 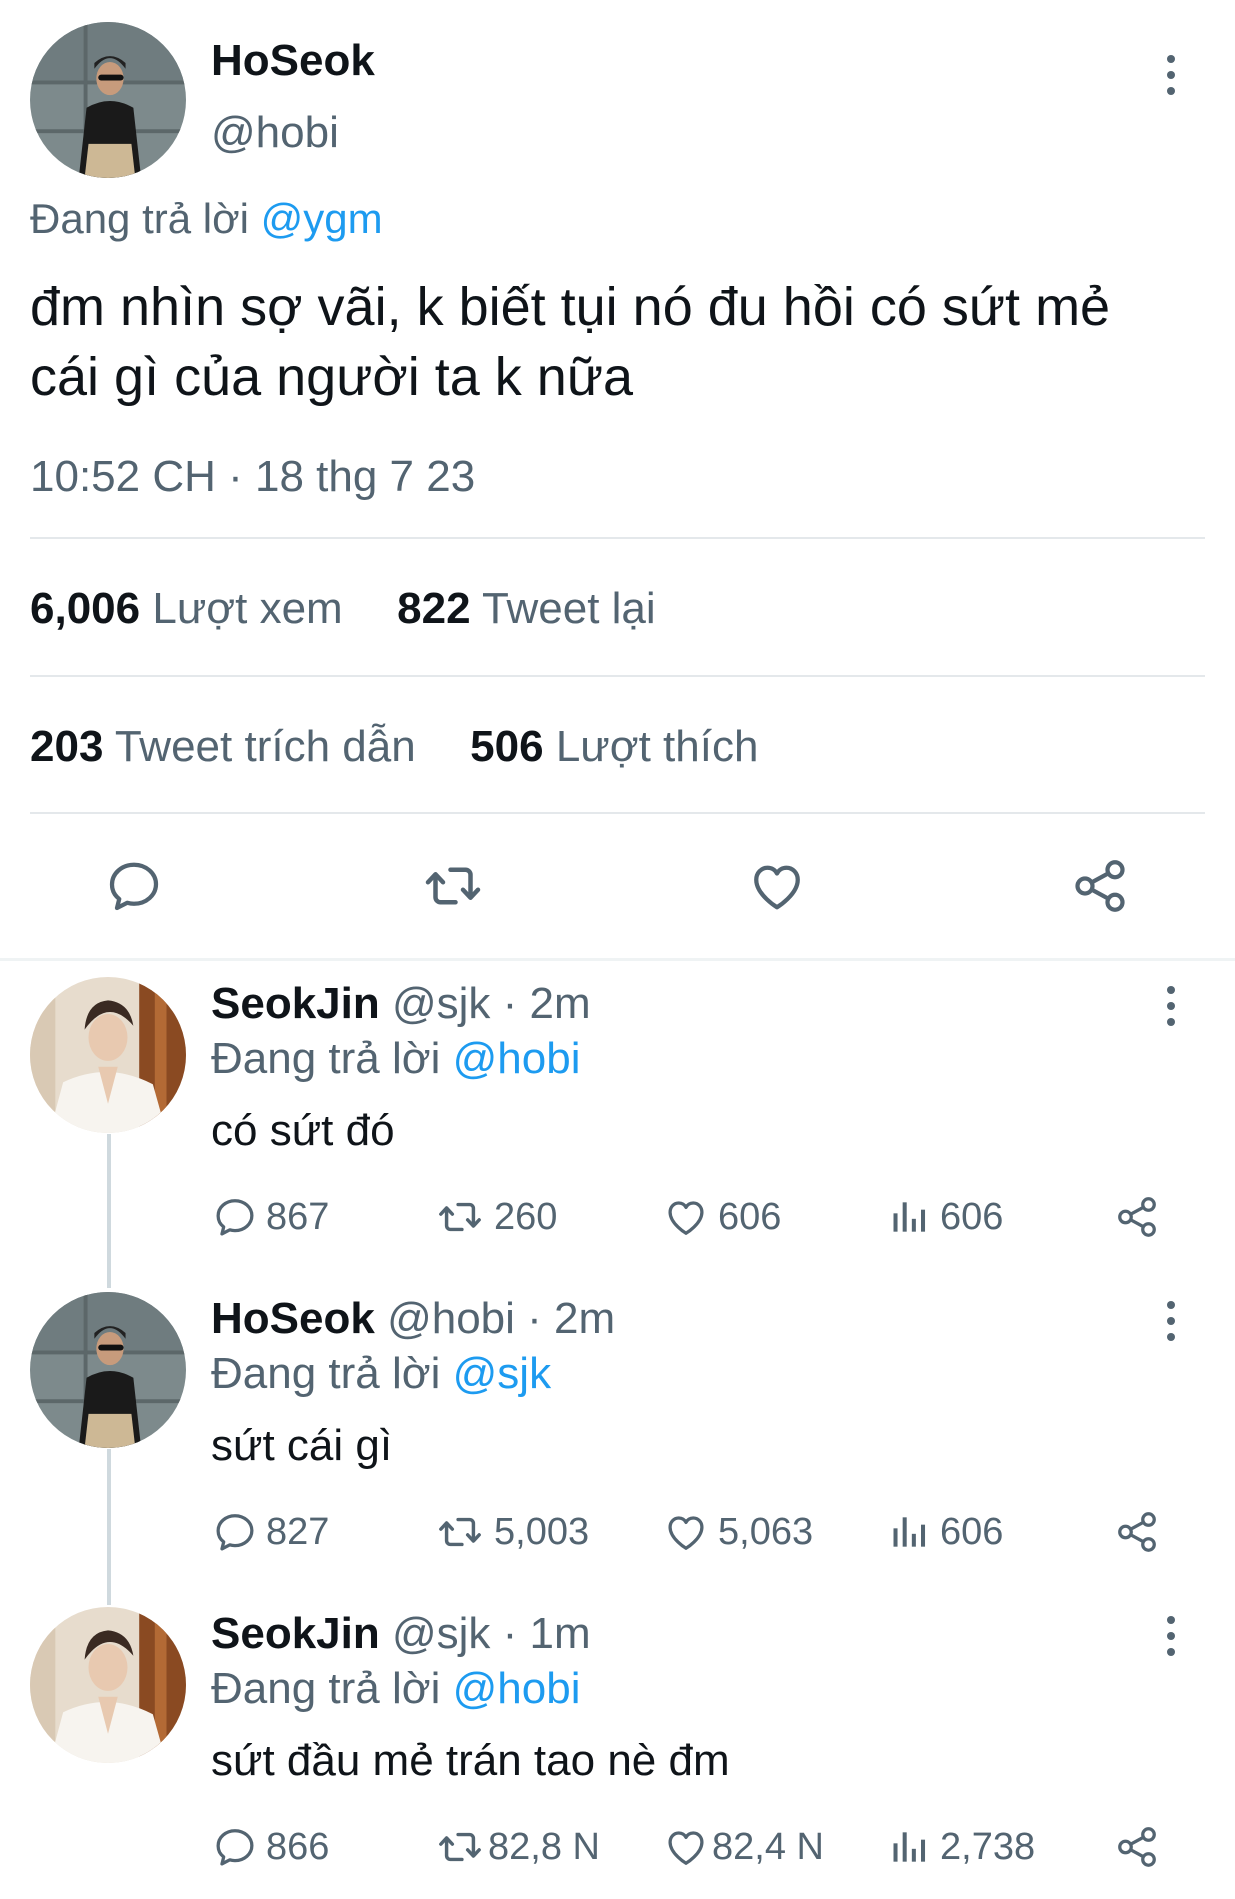 What do you see at coordinates (433, 608) in the screenshot?
I see `retweets-count: 822` at bounding box center [433, 608].